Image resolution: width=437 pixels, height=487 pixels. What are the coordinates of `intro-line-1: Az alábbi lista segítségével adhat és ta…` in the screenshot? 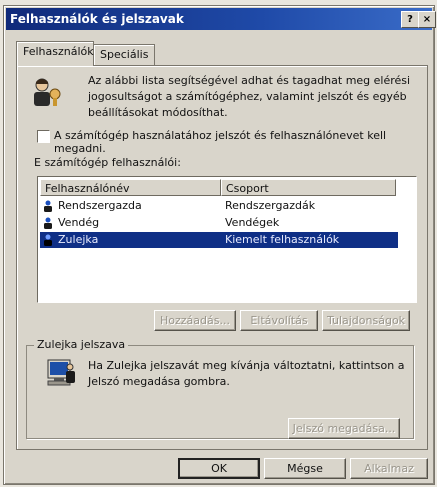 It's located at (249, 80).